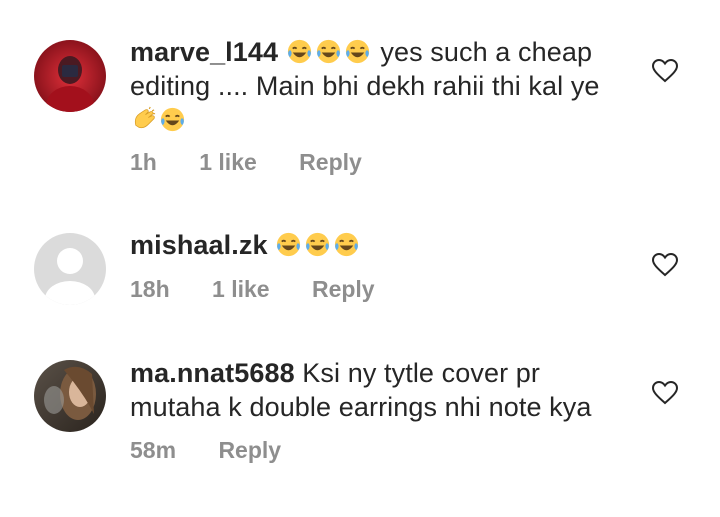 This screenshot has height=517, width=720. I want to click on comment-text-line1: Ksi ny tytle cover pr, so click(421, 373).